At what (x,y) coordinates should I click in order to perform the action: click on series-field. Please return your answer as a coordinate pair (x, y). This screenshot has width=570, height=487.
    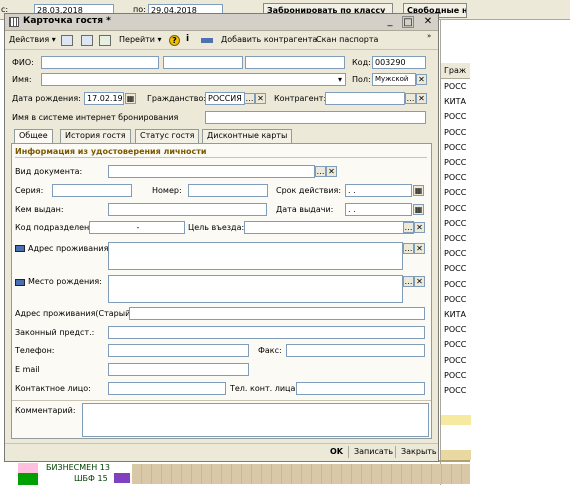
    Looking at the image, I should click on (92, 190).